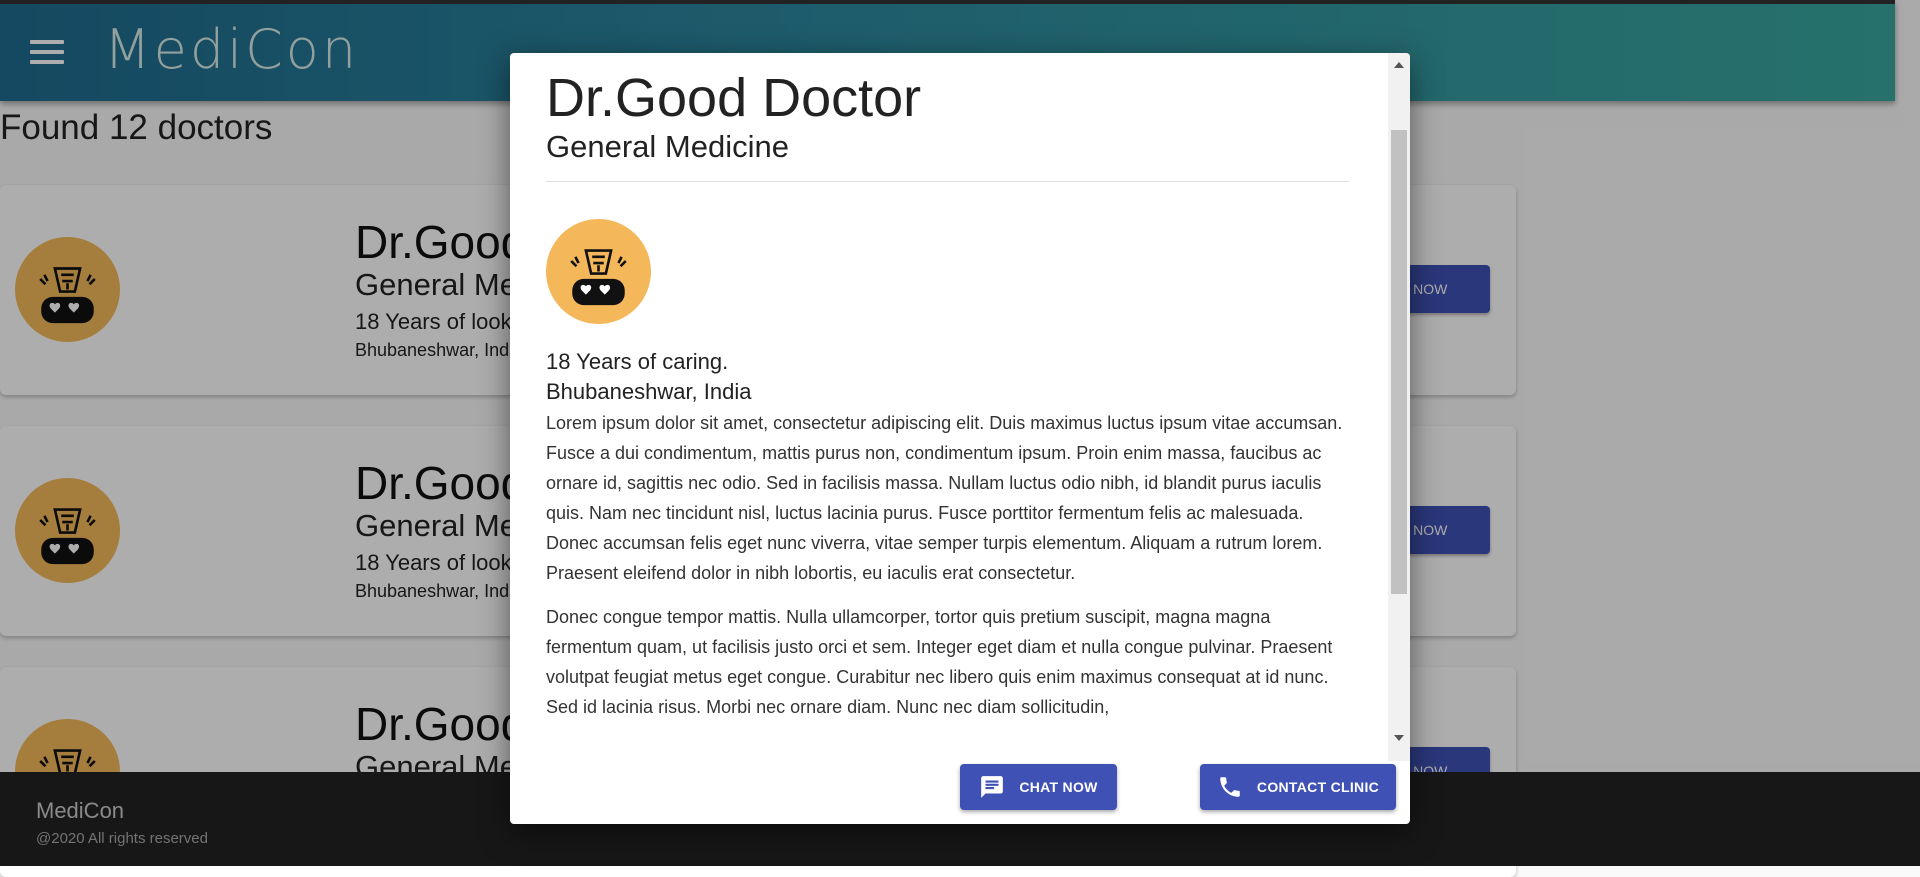  I want to click on chat-now-button: CHAT NOW, so click(1038, 787).